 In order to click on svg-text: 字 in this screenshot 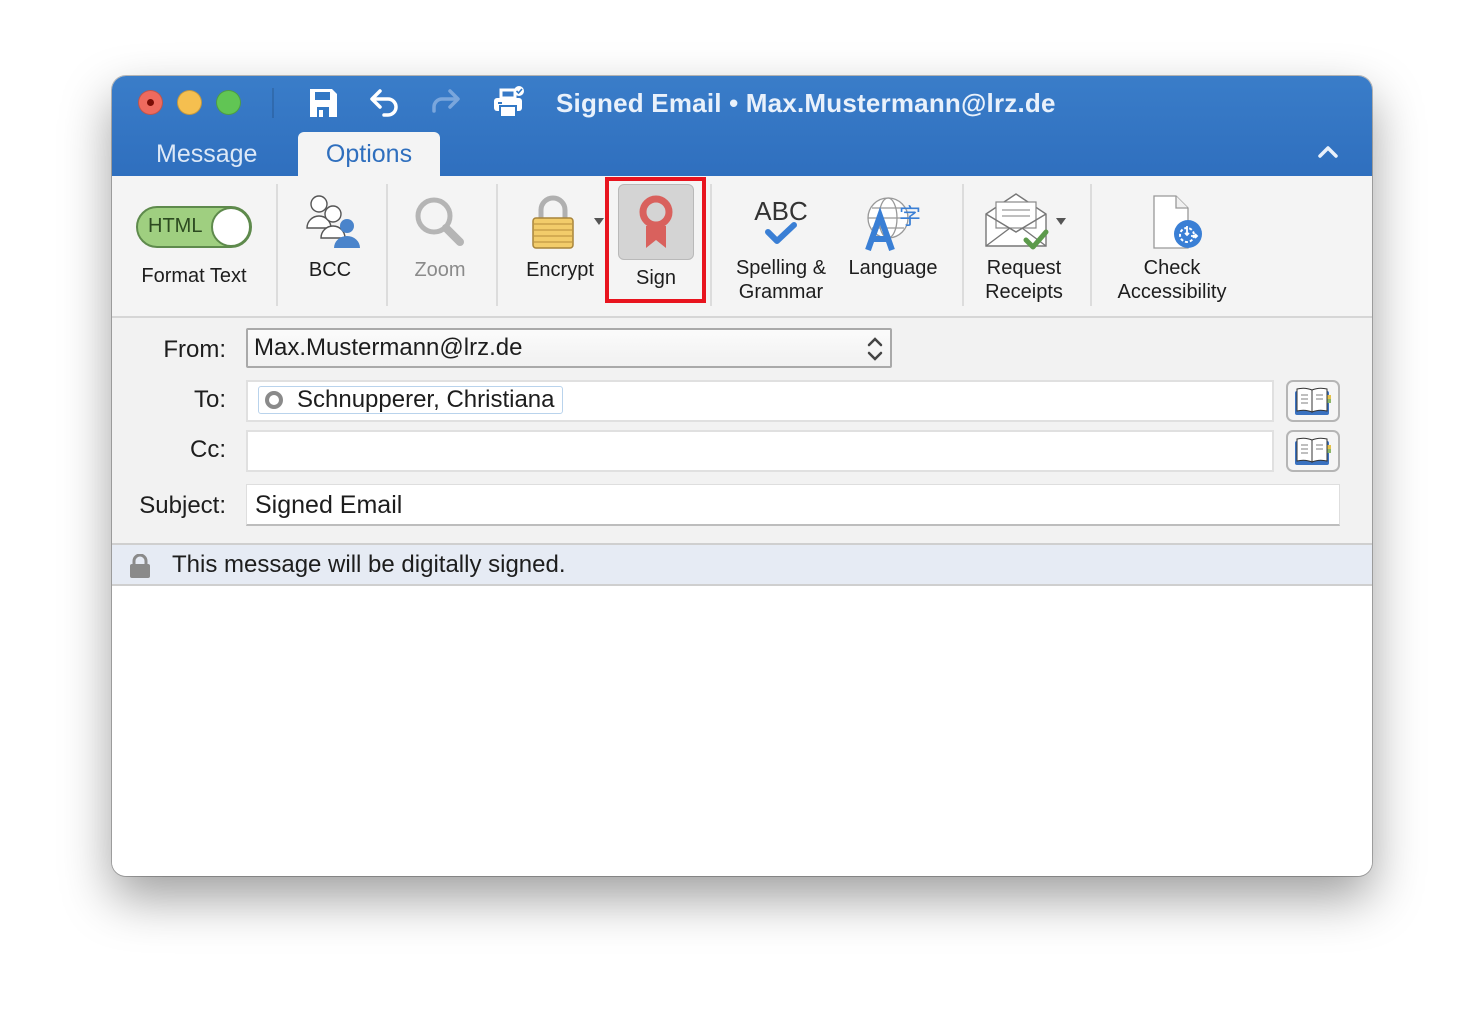, I will do `click(910, 217)`.